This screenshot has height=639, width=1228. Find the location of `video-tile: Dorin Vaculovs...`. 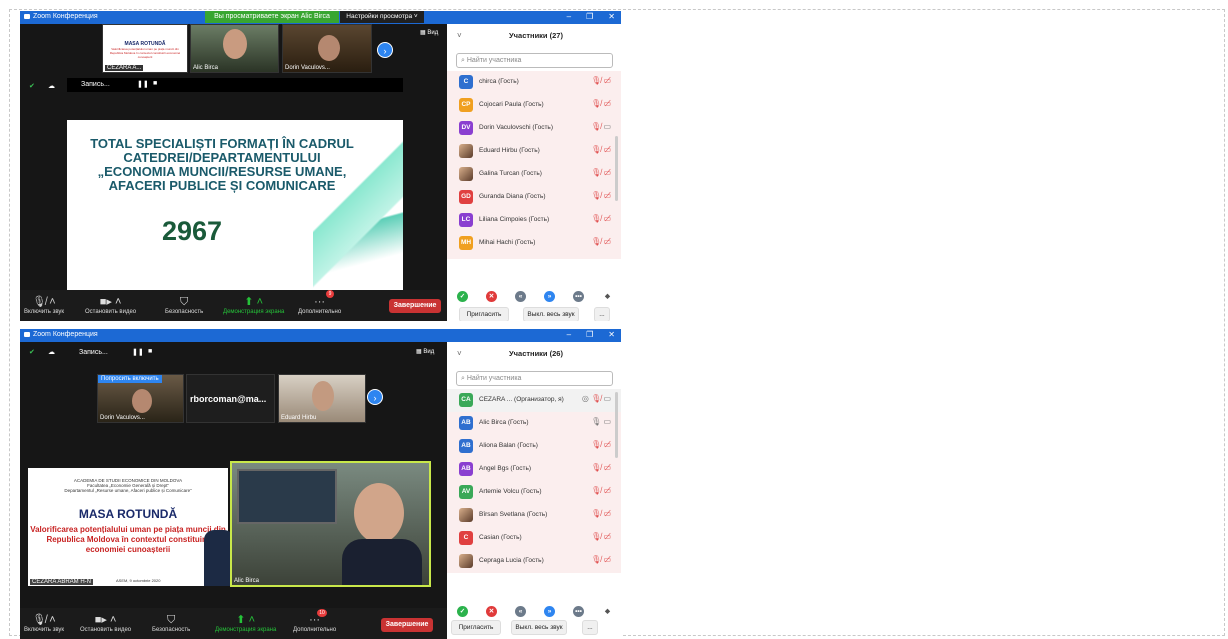

video-tile: Dorin Vaculovs... is located at coordinates (327, 48).